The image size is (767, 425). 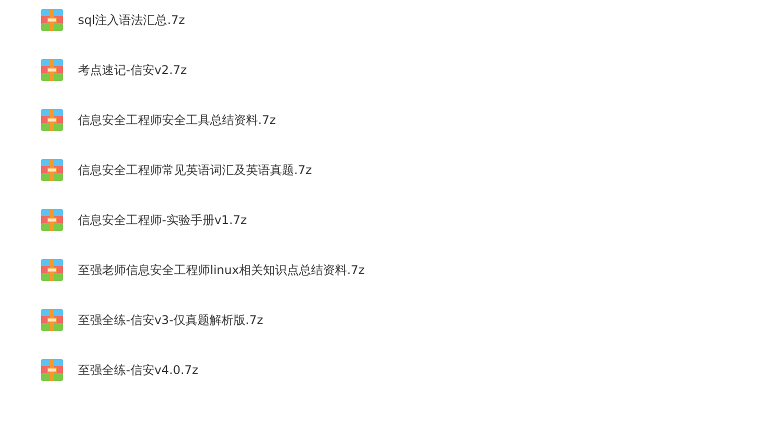 I want to click on file-name: 至强全练-信安v3-仅真题解析版.7z, so click(x=171, y=320).